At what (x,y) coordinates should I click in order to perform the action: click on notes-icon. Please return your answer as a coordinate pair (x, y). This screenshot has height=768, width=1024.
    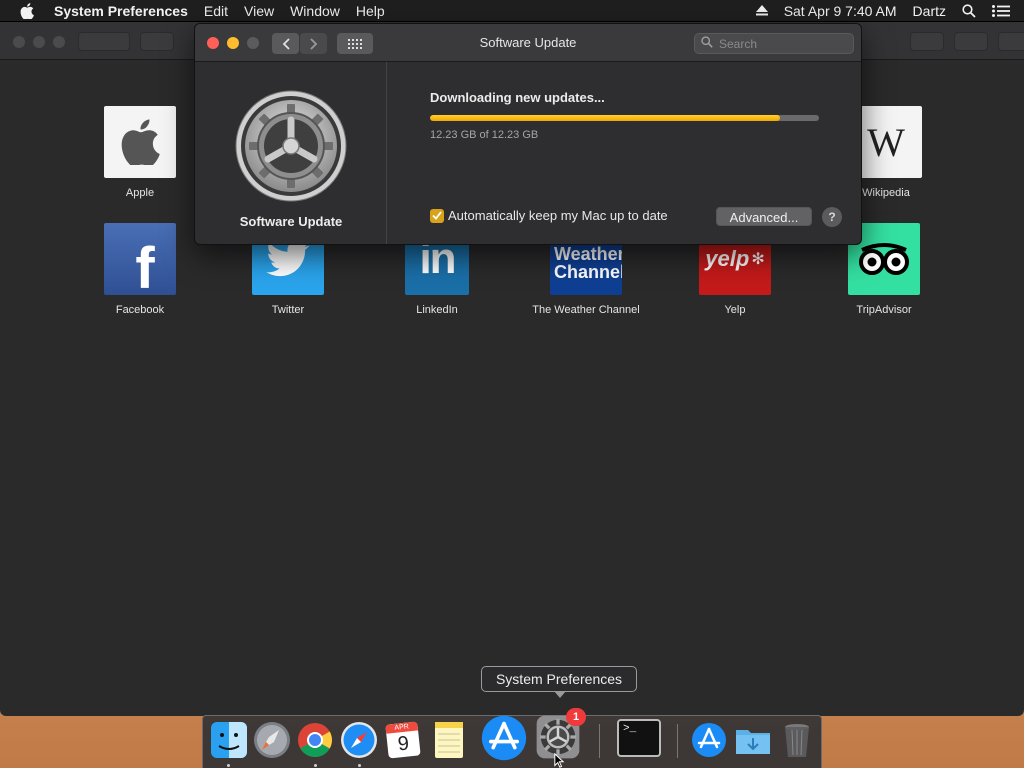
    Looking at the image, I should click on (449, 740).